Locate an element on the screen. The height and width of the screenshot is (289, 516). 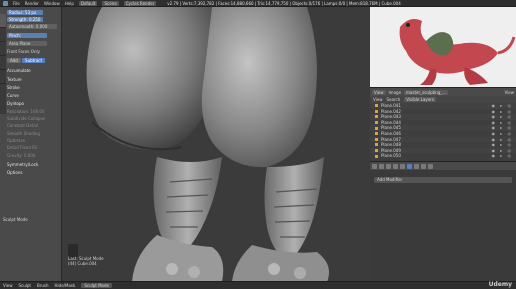
tool-shelf-tabs is located at coordinates (3, 64).